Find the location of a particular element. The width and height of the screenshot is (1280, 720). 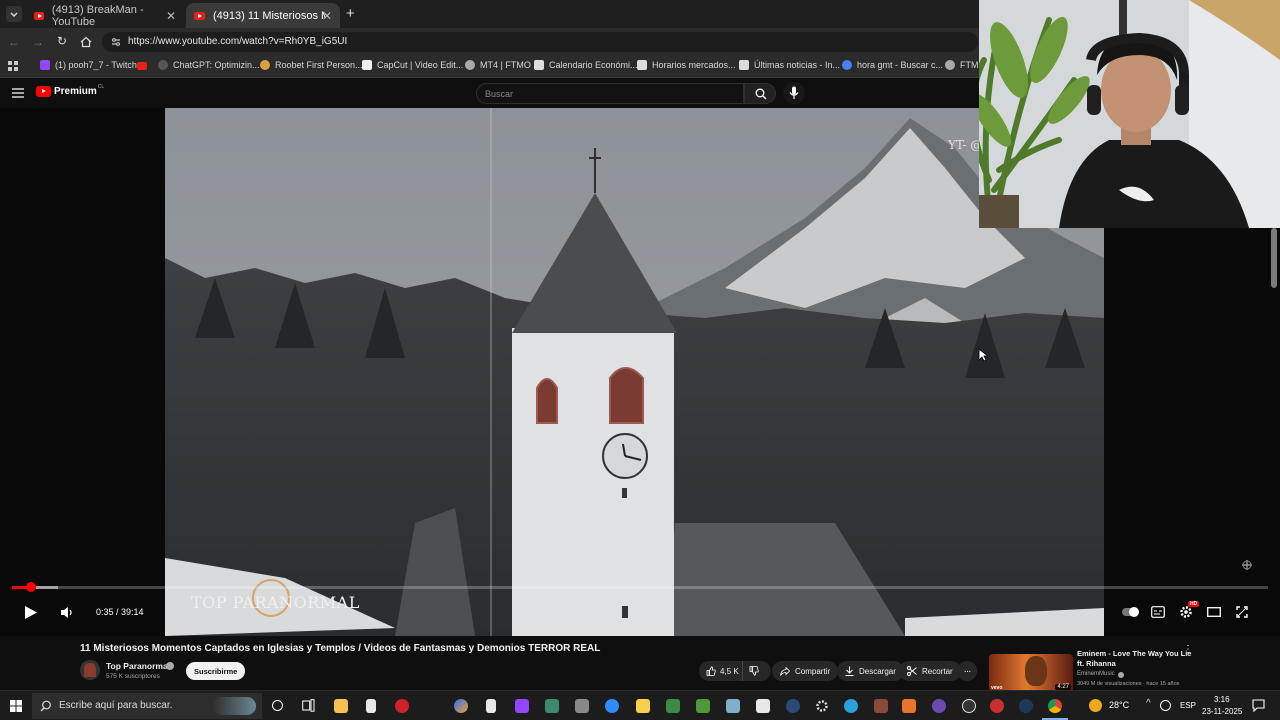

tab-active-video: (4913) 11 Misteriosos Momento ✕ is located at coordinates (263, 15).